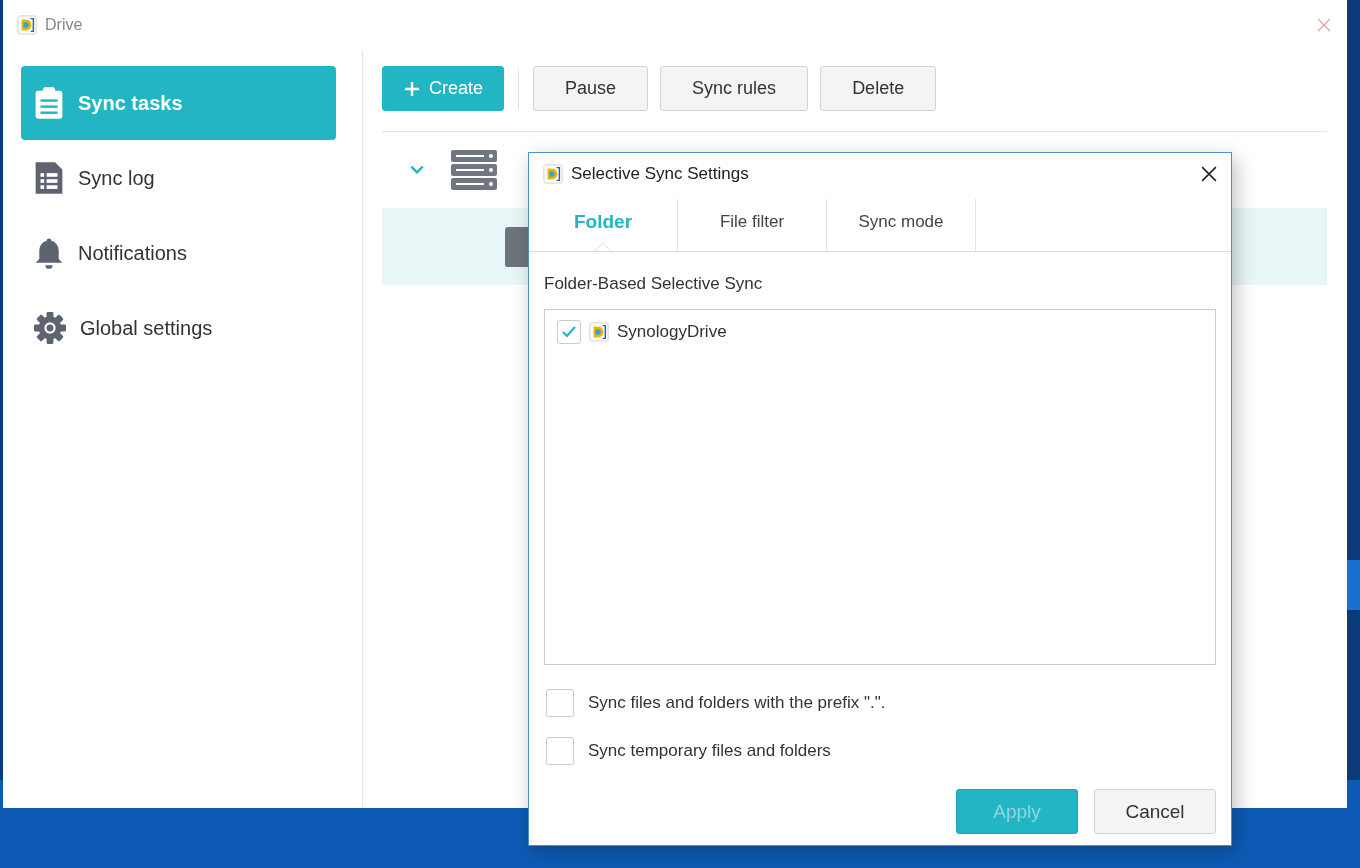  I want to click on cancel-button: Cancel, so click(1155, 811).